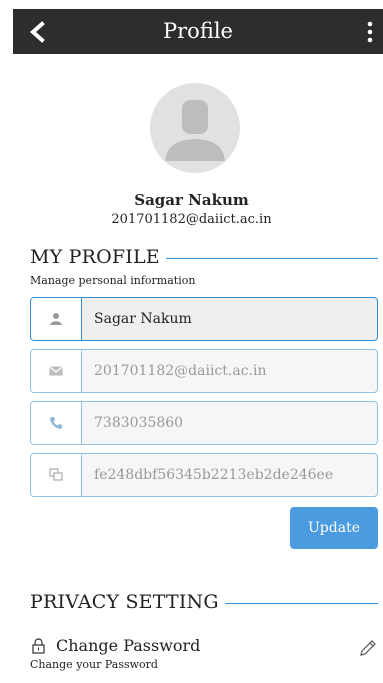 The height and width of the screenshot is (683, 383). Describe the element at coordinates (334, 528) in the screenshot. I see `update-button: Update` at that location.